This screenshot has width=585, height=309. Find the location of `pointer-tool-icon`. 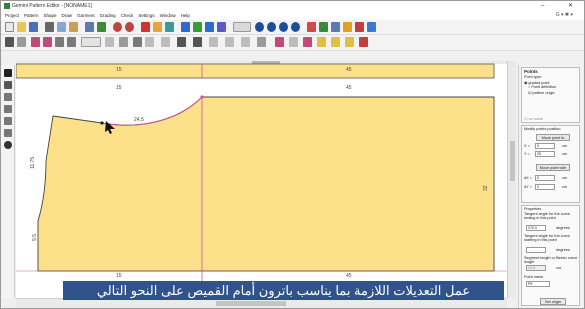

pointer-tool-icon is located at coordinates (9, 42).